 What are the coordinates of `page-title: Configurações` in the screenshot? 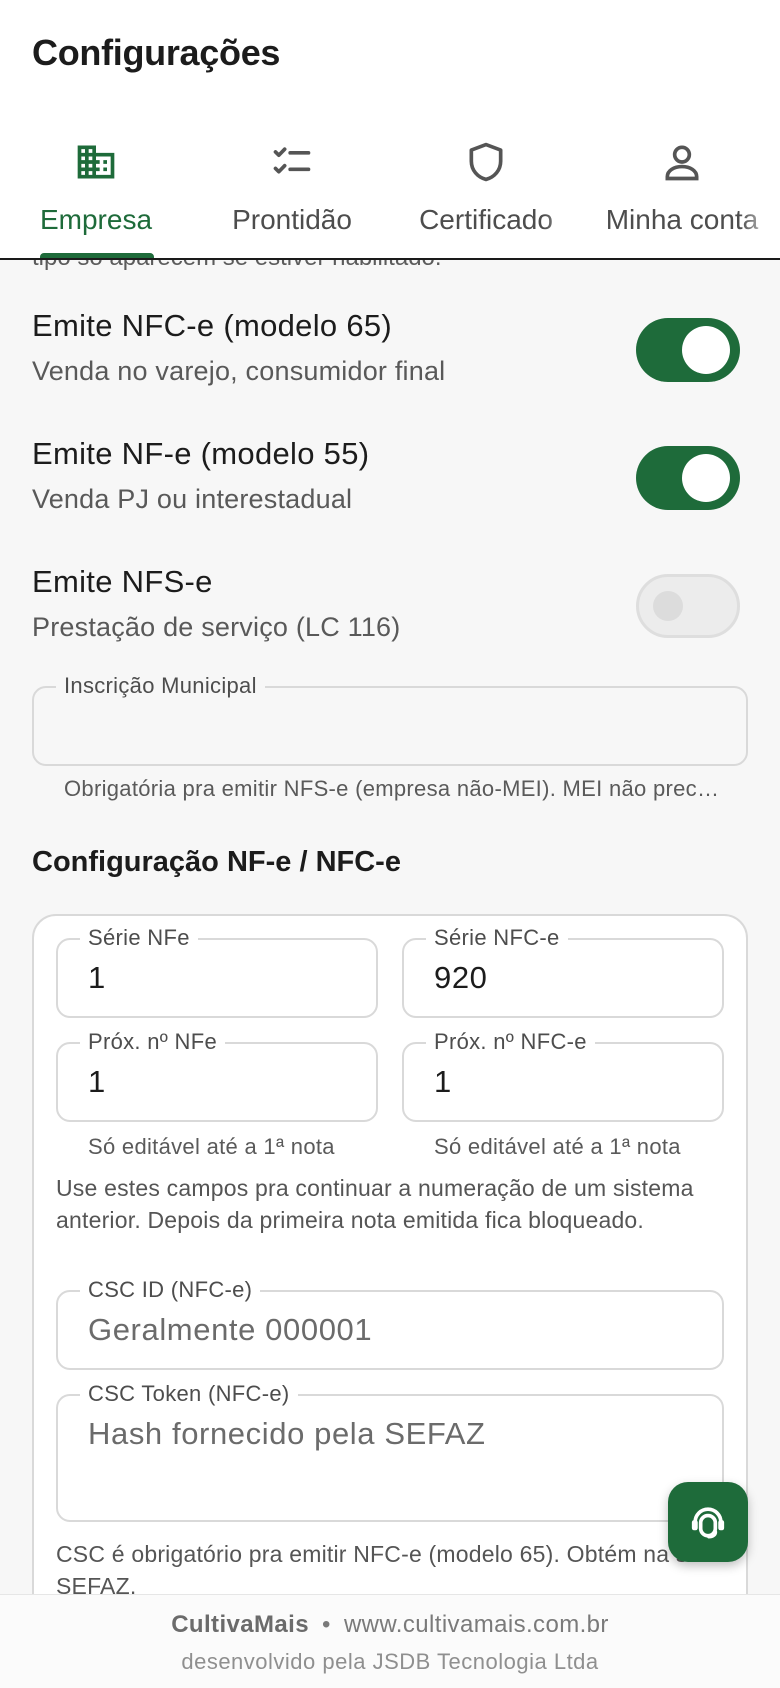 It's located at (156, 52).